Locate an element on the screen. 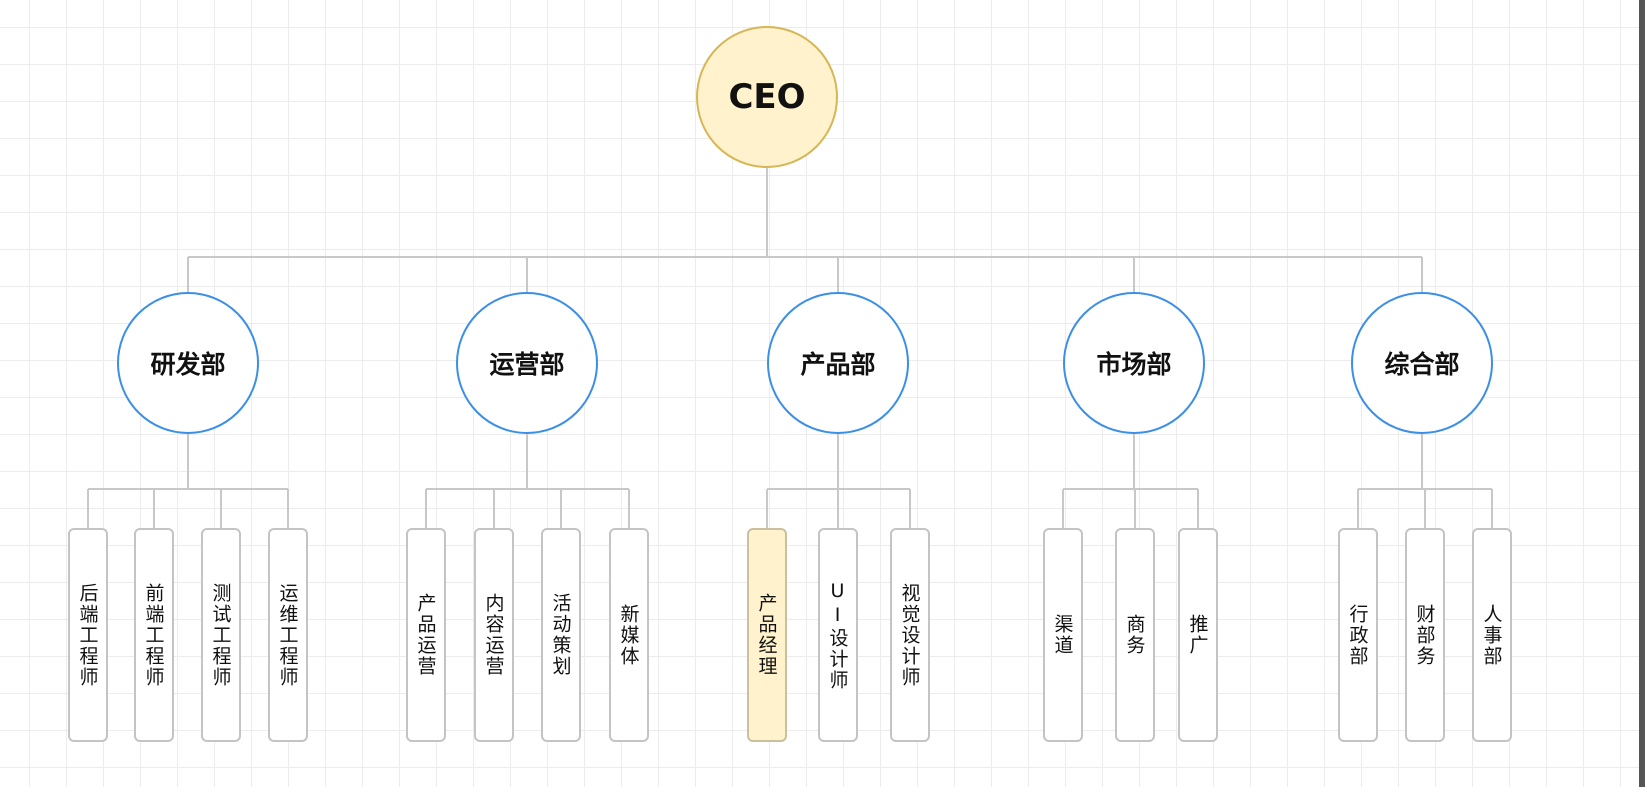  role-label: 渠道 is located at coordinates (1062, 635).